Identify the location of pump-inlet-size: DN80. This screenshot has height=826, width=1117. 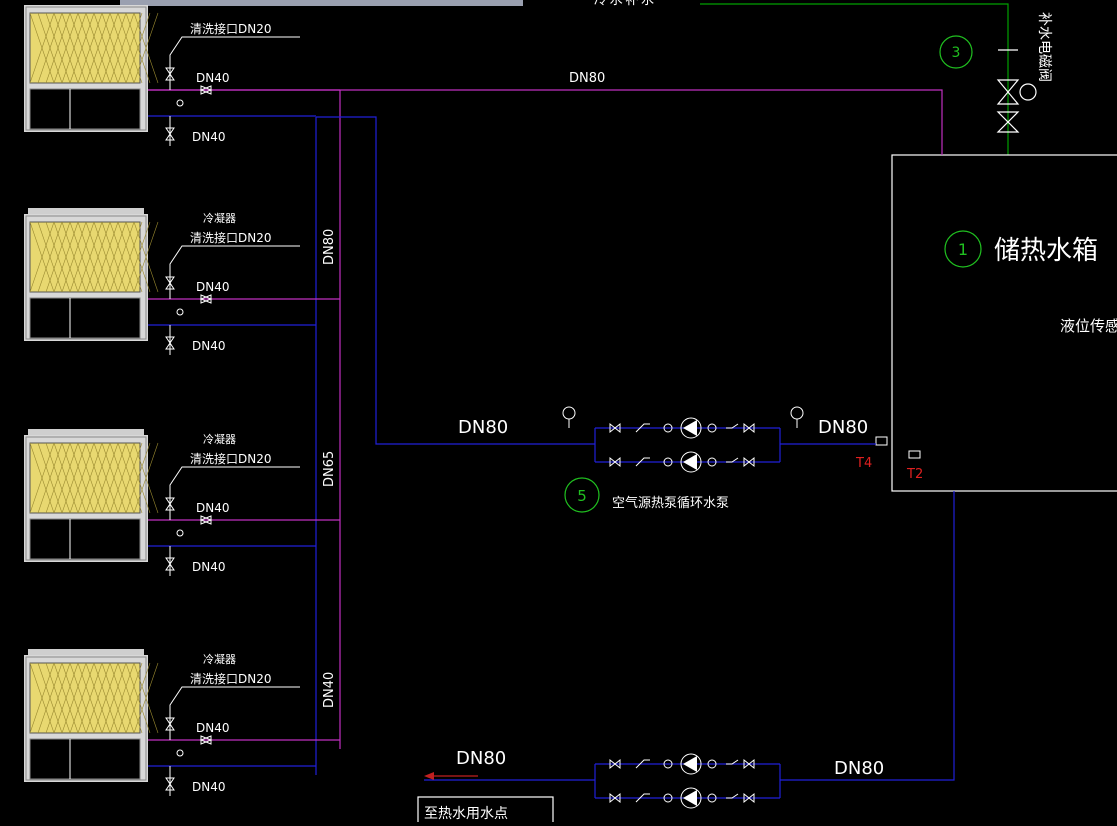
(483, 427).